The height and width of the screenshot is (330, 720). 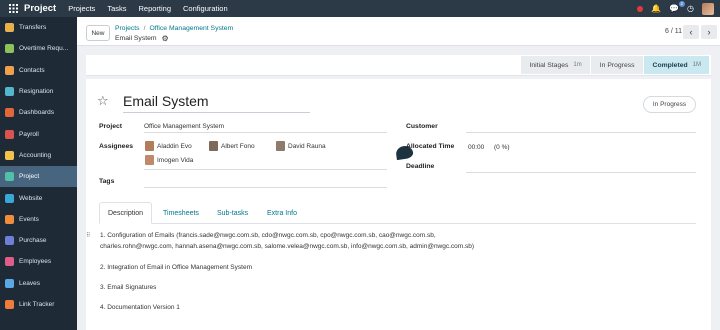 What do you see at coordinates (175, 160) in the screenshot?
I see `assignee-name: Imogen Vida` at bounding box center [175, 160].